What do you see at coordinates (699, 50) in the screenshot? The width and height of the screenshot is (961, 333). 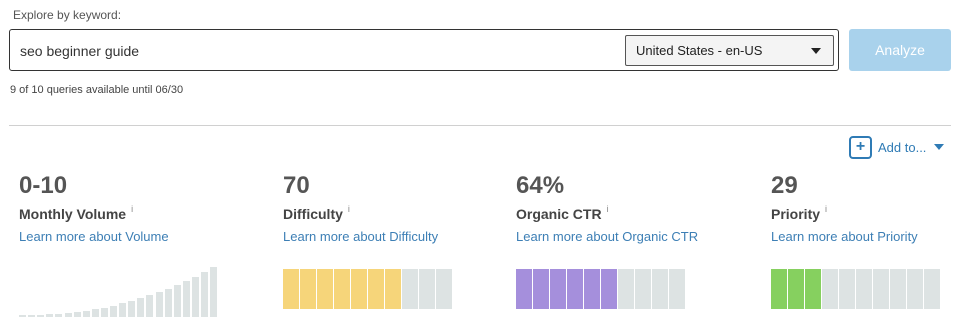 I see `locale-select-value: United States - en-US` at bounding box center [699, 50].